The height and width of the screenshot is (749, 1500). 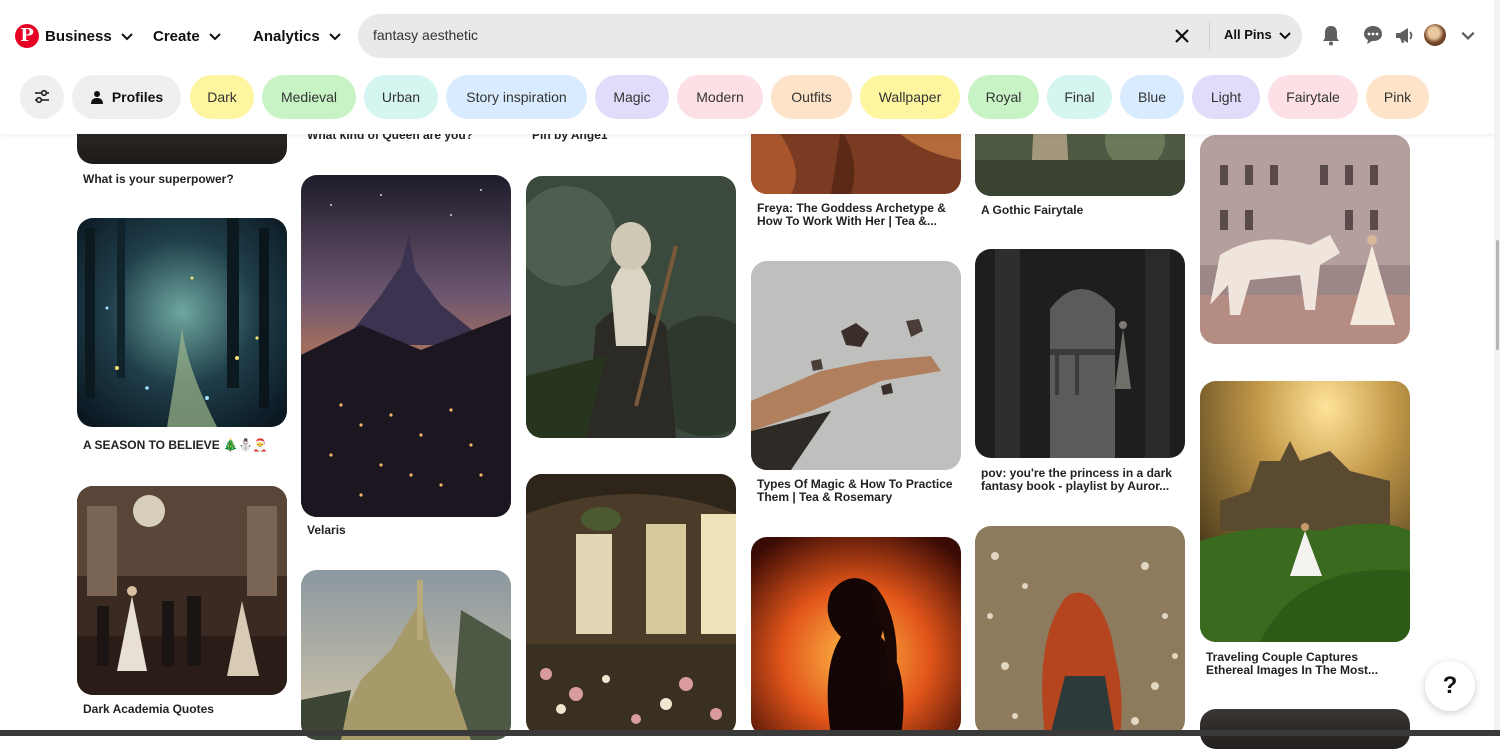 I want to click on castle-sunset-picture, so click(x=1305, y=511).